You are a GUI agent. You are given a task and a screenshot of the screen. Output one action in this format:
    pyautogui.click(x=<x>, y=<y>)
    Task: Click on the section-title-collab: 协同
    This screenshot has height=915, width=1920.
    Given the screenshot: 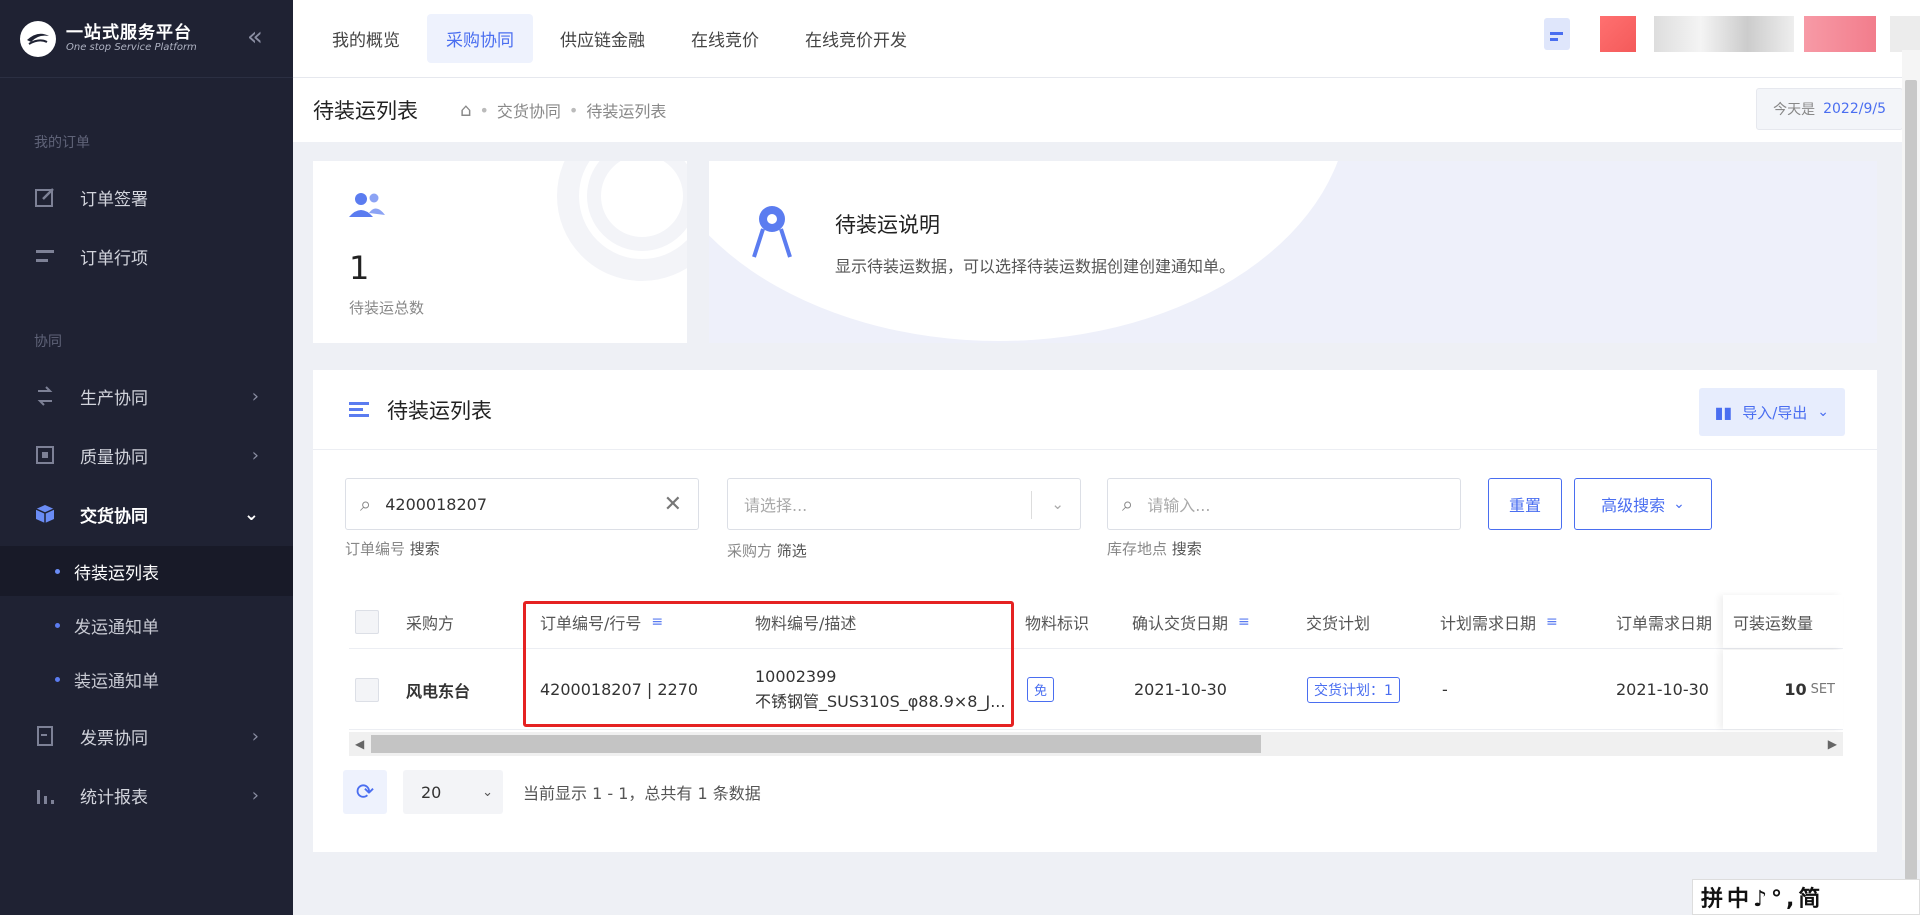 What is the action you would take?
    pyautogui.click(x=48, y=342)
    